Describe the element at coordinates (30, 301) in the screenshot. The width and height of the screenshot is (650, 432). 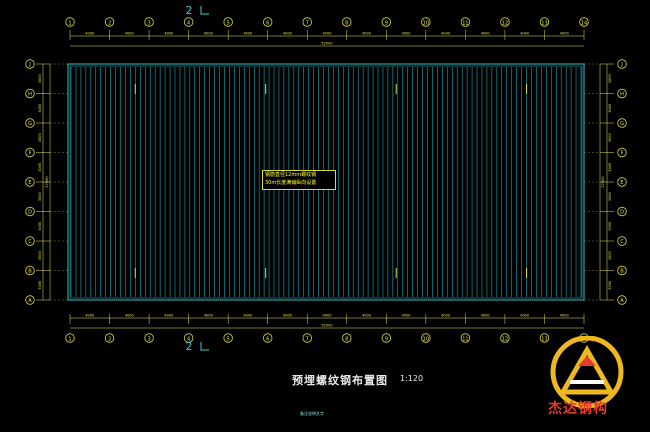
I see `axis-label-left-A: A` at that location.